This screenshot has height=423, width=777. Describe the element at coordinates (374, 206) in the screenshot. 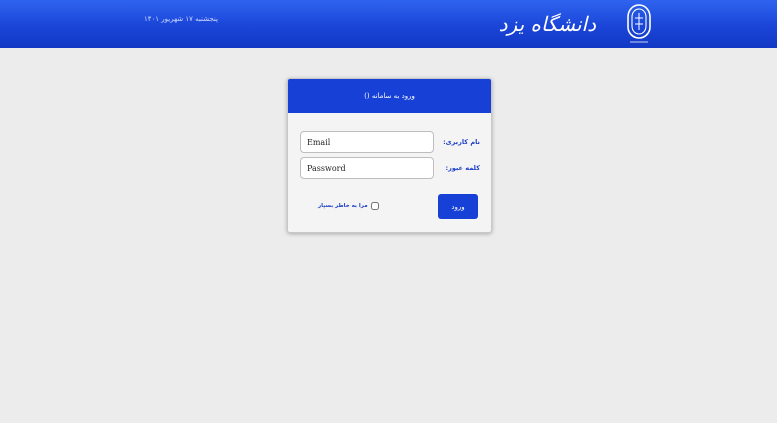

I see `remember-me-checkbox` at that location.